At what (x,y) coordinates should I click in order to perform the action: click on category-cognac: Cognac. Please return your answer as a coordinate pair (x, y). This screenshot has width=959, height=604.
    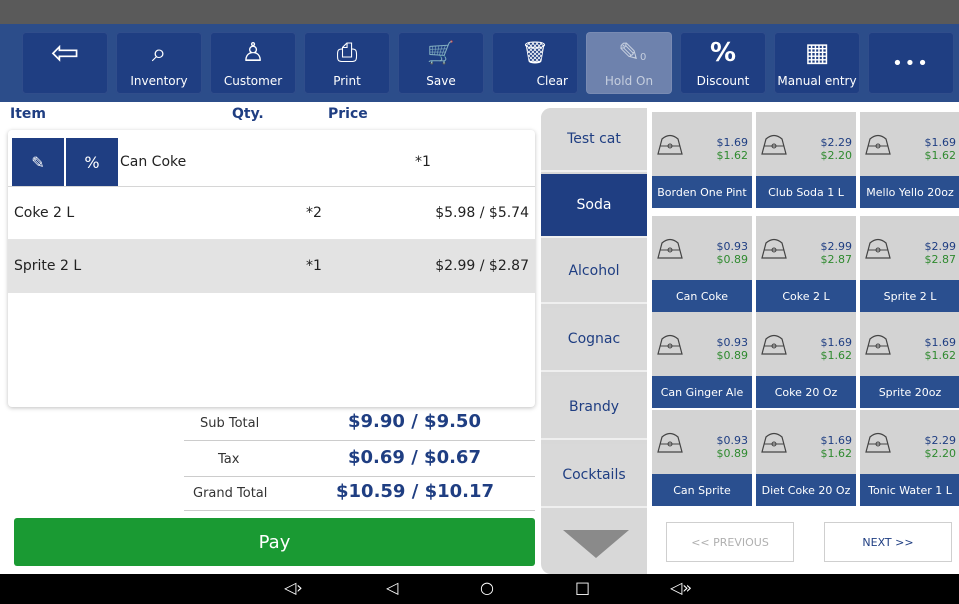
    Looking at the image, I should click on (594, 340).